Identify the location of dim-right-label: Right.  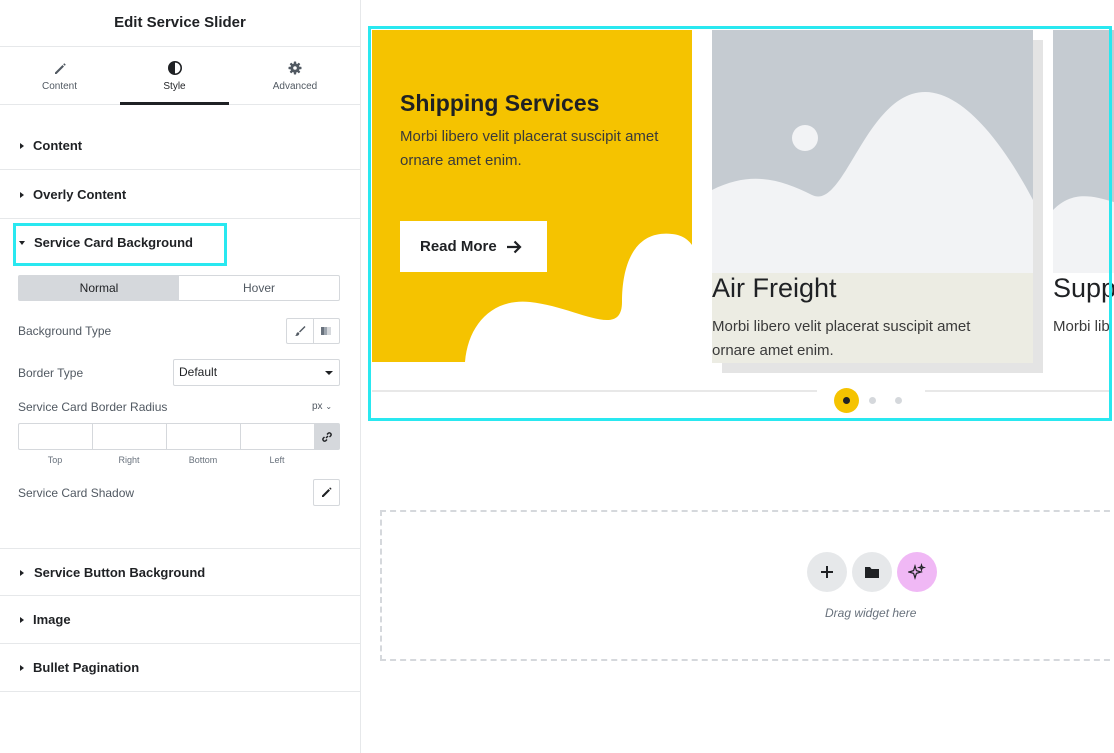
(129, 460).